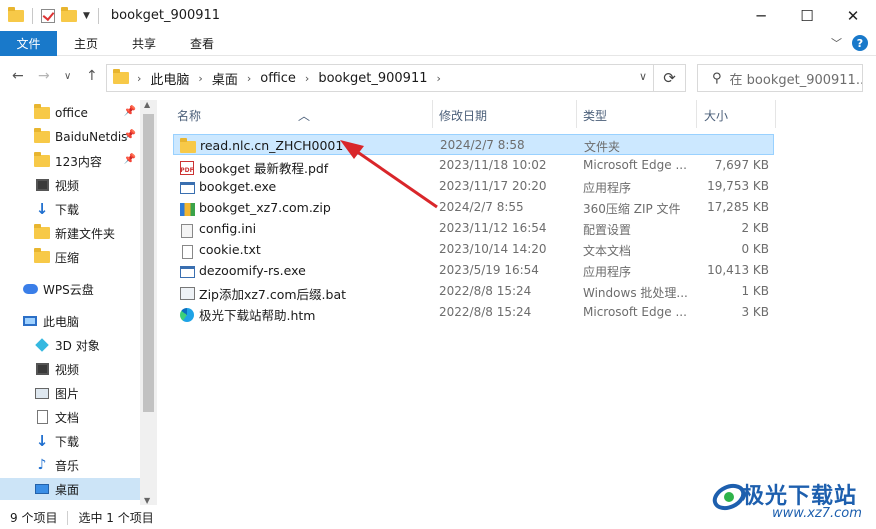 The width and height of the screenshot is (876, 529). What do you see at coordinates (202, 43) in the screenshot?
I see `tab-view: 查看` at bounding box center [202, 43].